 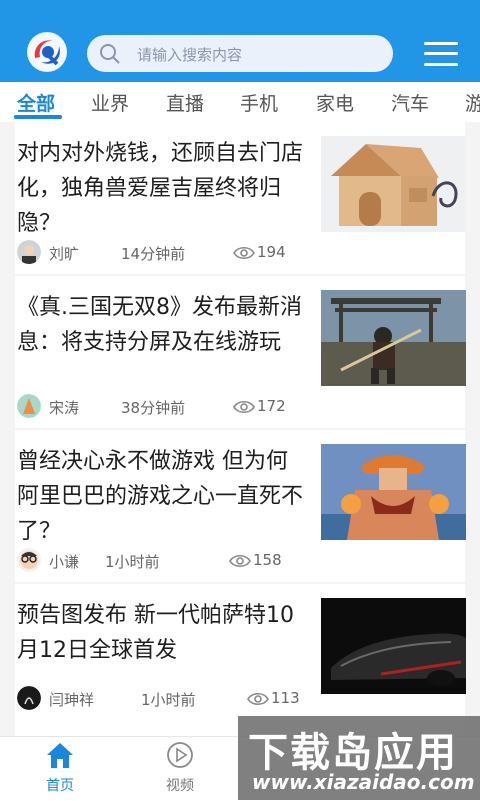 I want to click on tab-appliance: 家电, so click(x=335, y=102).